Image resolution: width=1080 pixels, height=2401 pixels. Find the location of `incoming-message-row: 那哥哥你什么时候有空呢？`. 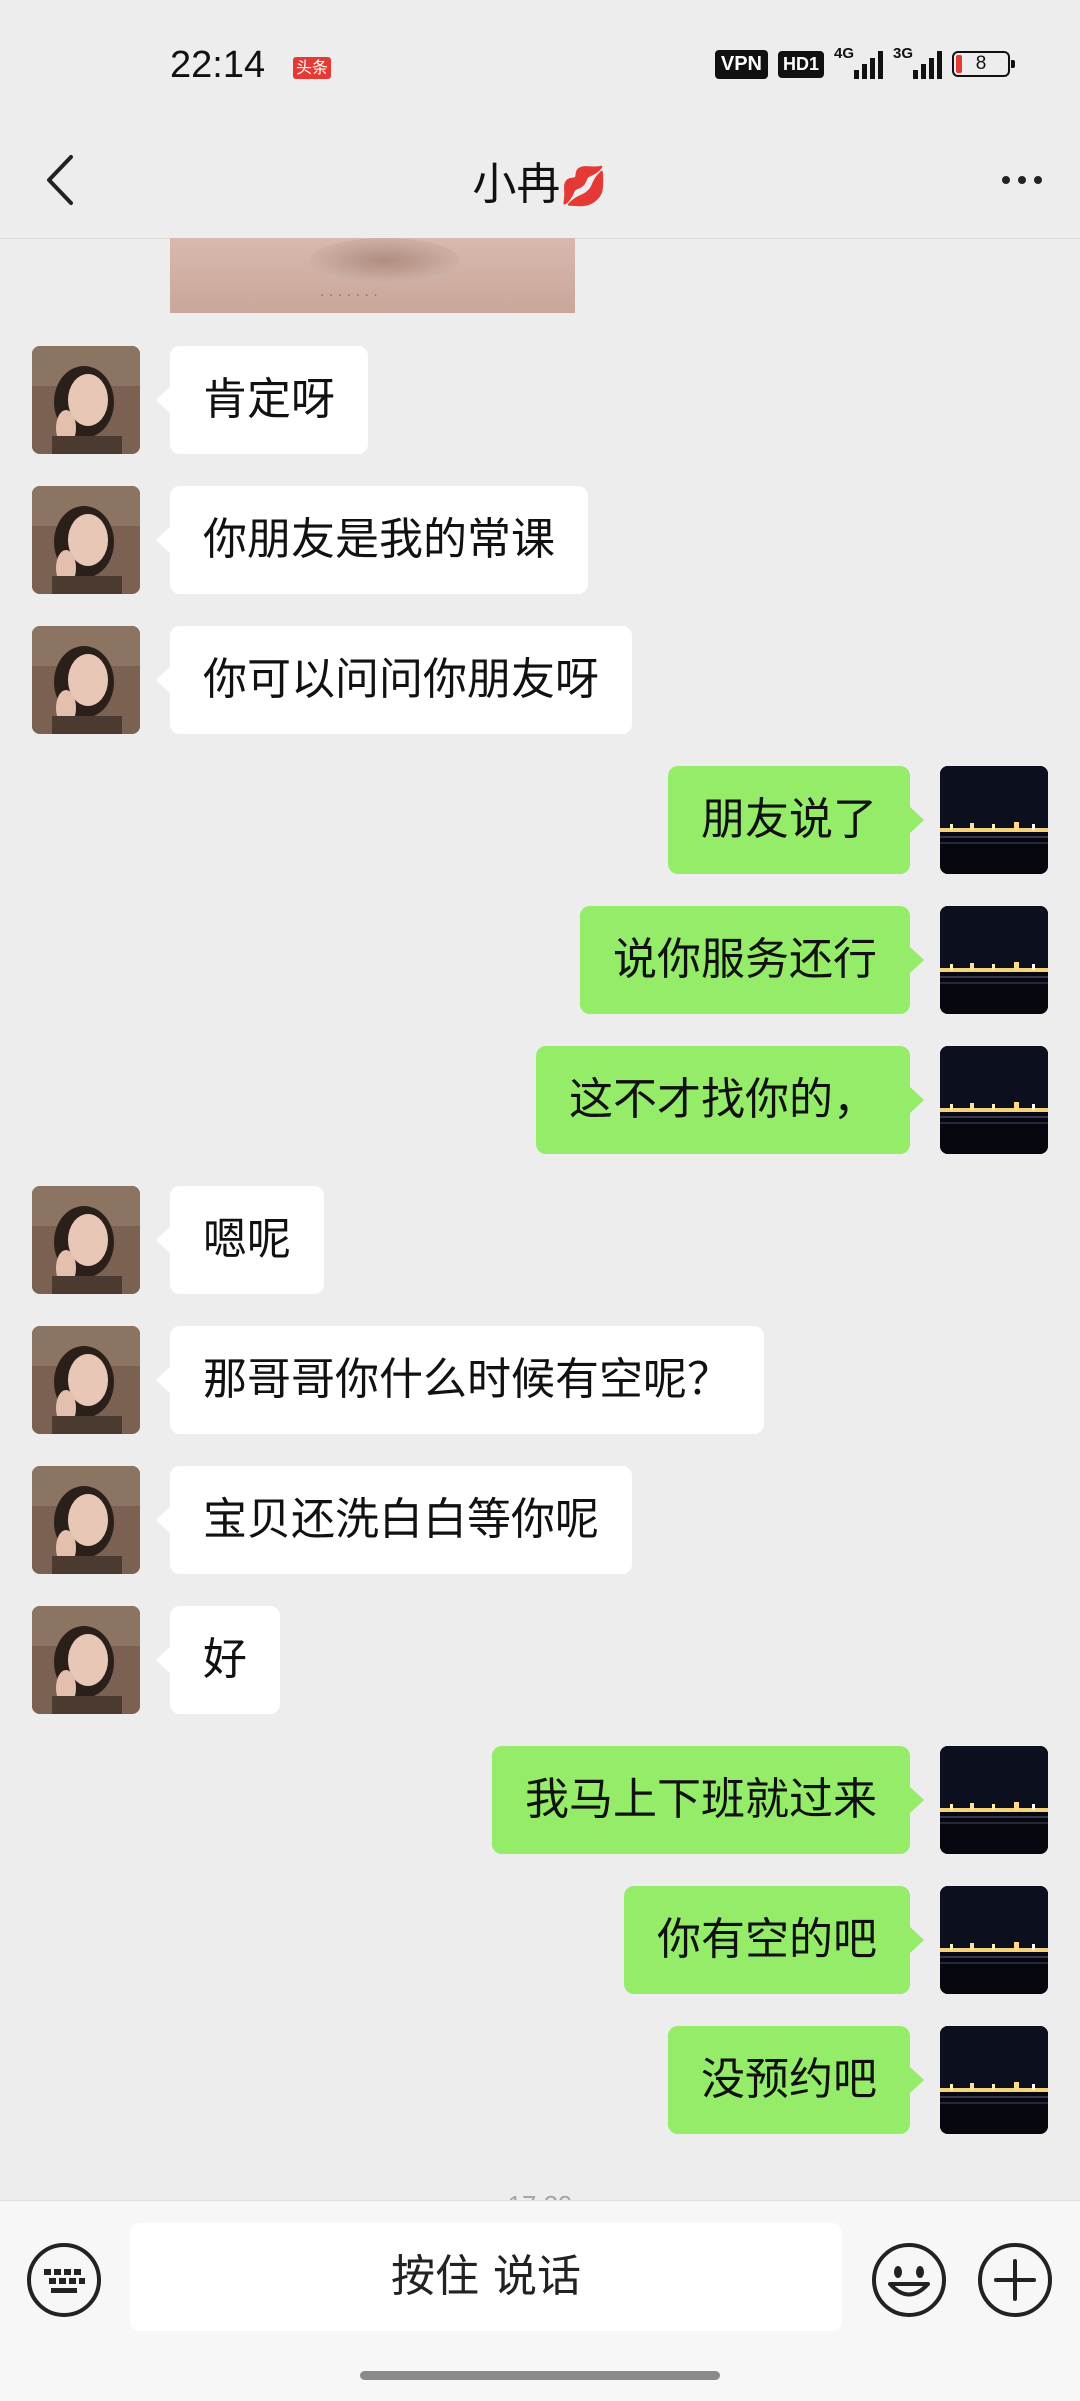

incoming-message-row: 那哥哥你什么时候有空呢？ is located at coordinates (540, 1380).